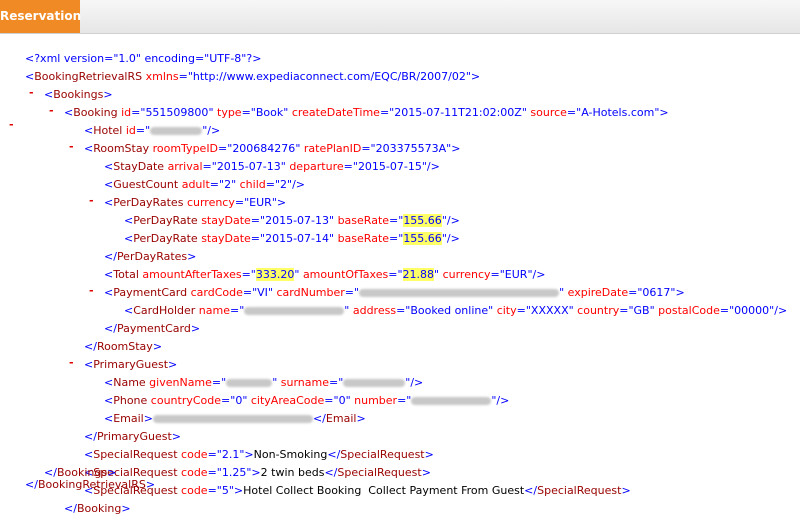  I want to click on name-tag: <Name givenName=" " surname=" "/>, so click(264, 382).